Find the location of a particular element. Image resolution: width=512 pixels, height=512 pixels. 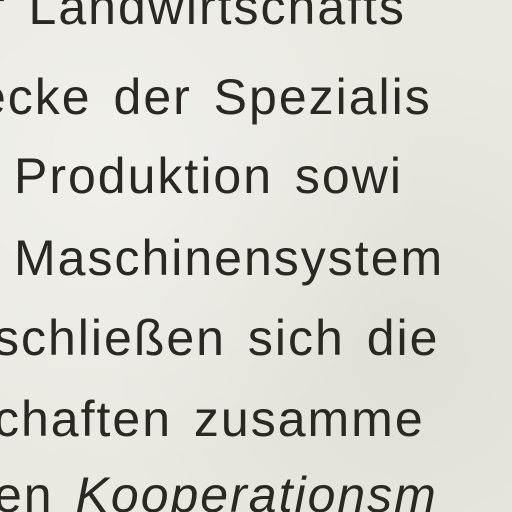

text-line-7-lead: en is located at coordinates (27, 489).